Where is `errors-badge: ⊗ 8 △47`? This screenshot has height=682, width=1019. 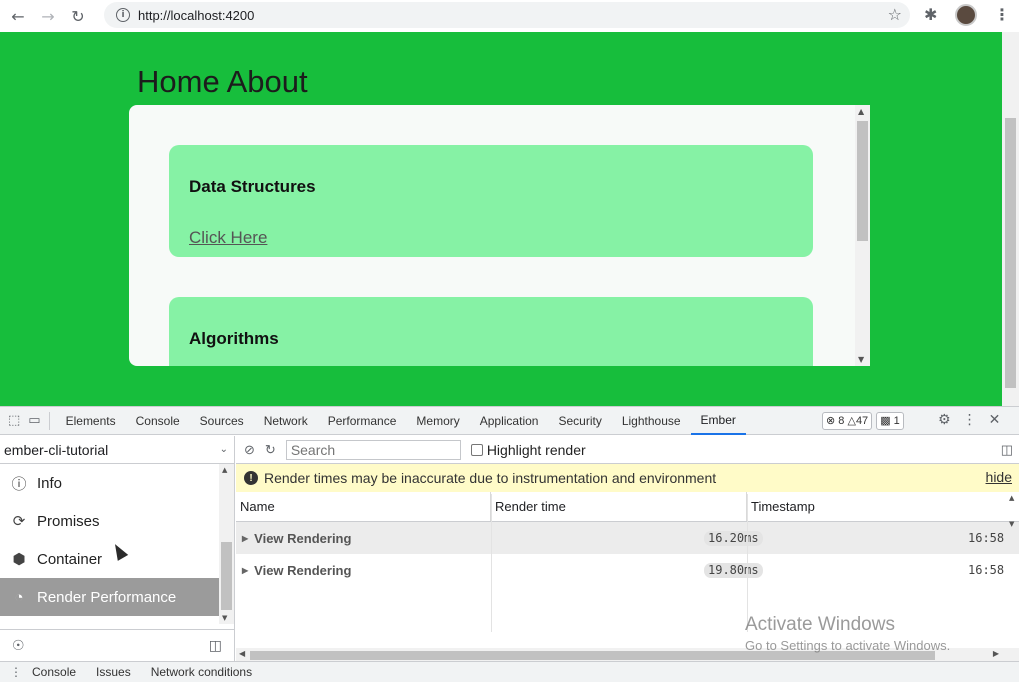
errors-badge: ⊗ 8 △47 is located at coordinates (847, 421).